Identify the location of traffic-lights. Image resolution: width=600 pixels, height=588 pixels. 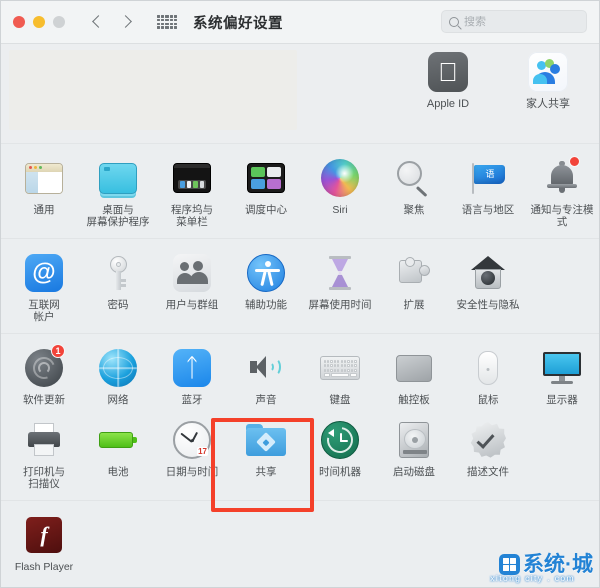
(39, 22).